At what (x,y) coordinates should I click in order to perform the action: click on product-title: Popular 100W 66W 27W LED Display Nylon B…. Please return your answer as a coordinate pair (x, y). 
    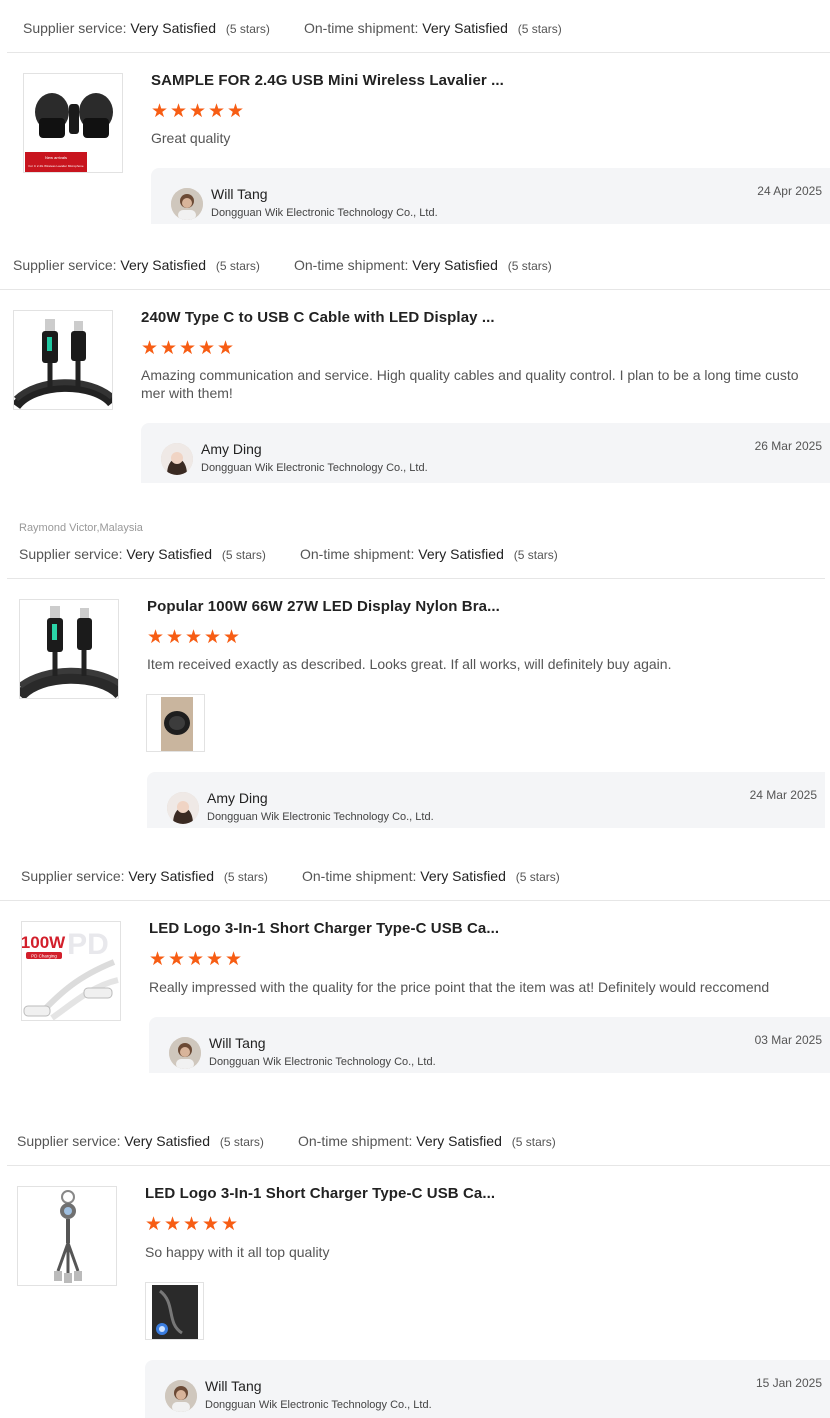
    Looking at the image, I should click on (323, 606).